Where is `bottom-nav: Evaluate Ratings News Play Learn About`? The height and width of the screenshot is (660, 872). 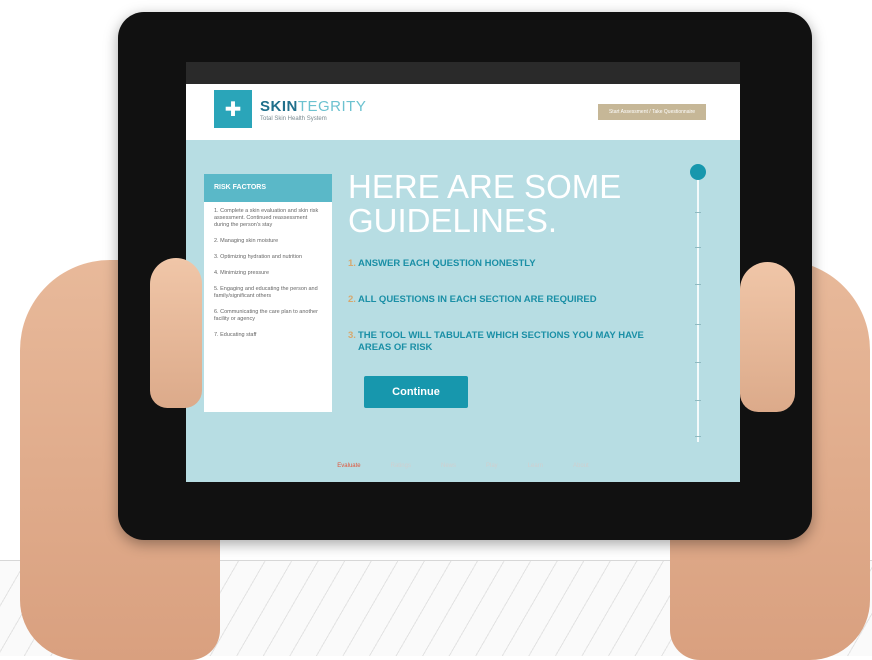 bottom-nav: Evaluate Ratings News Play Learn About is located at coordinates (463, 466).